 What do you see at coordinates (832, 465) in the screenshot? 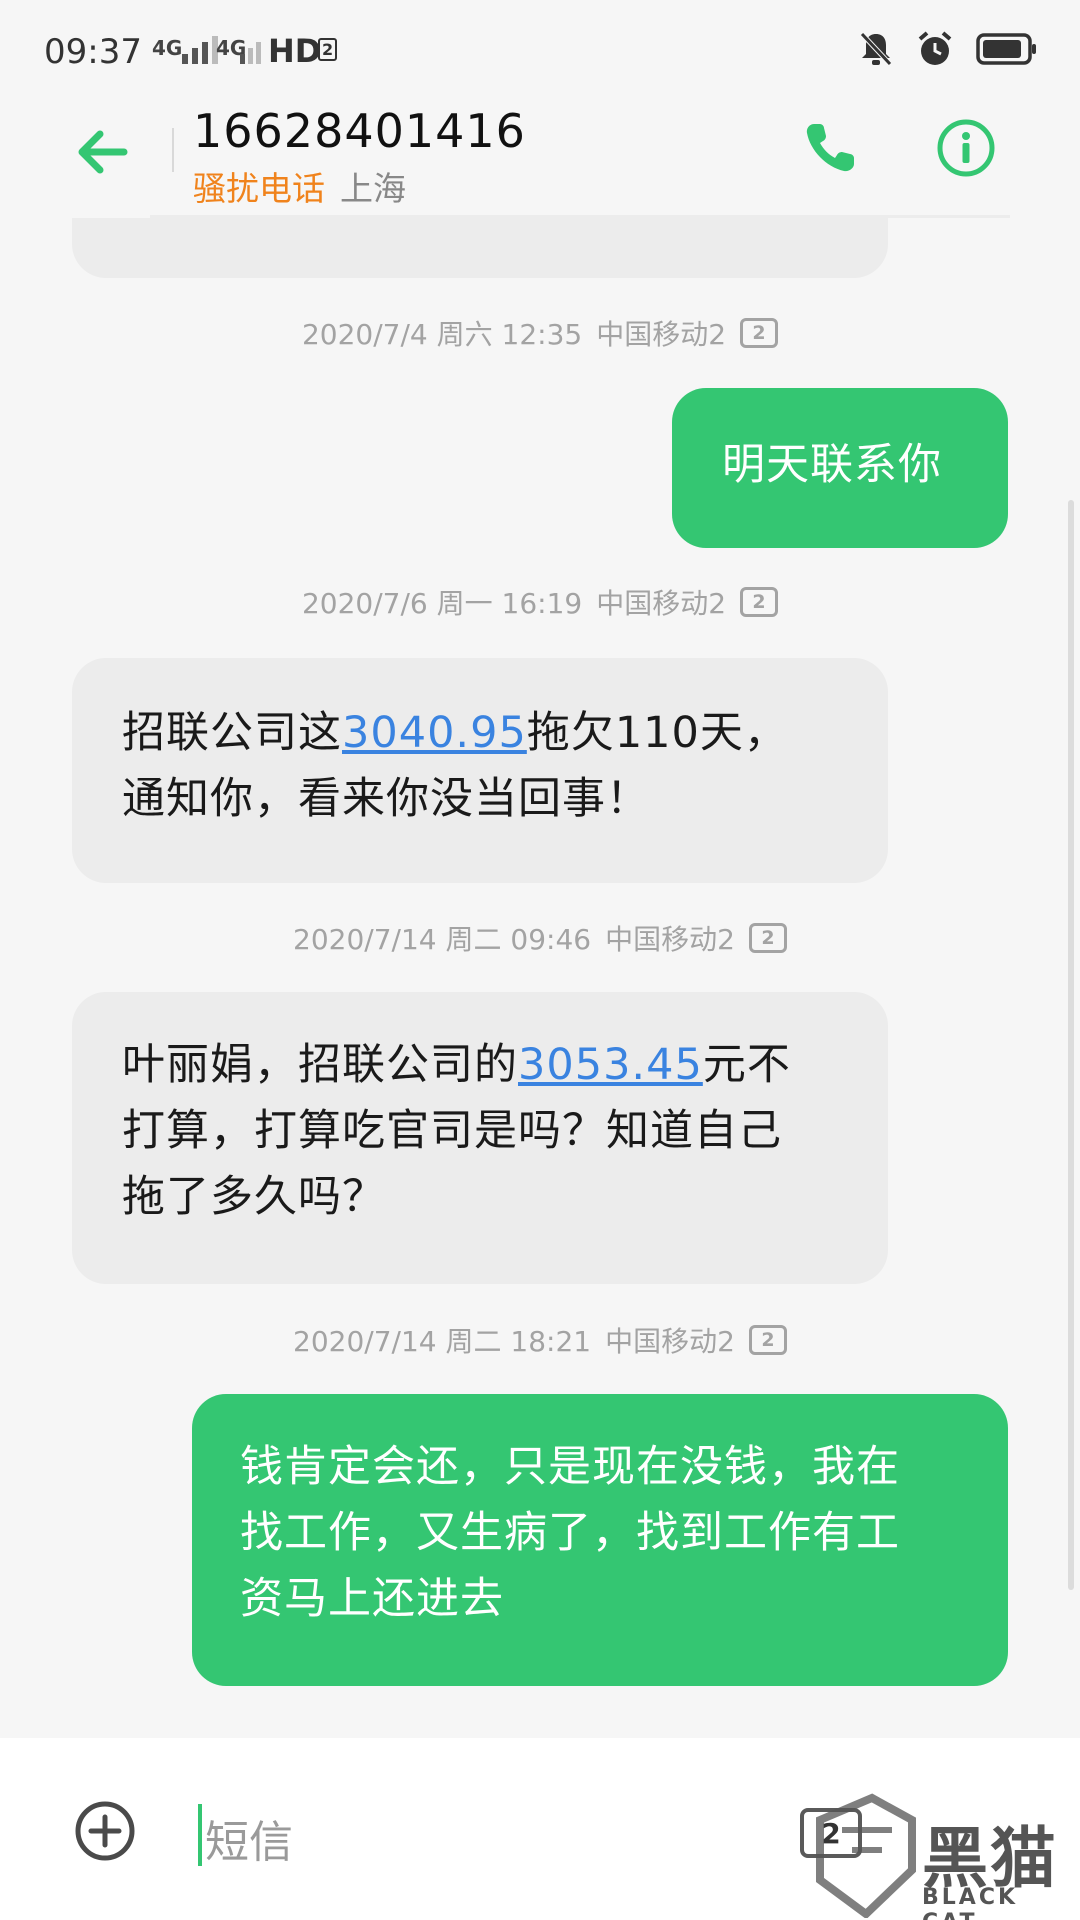
I see `message-text: 明天联系你` at bounding box center [832, 465].